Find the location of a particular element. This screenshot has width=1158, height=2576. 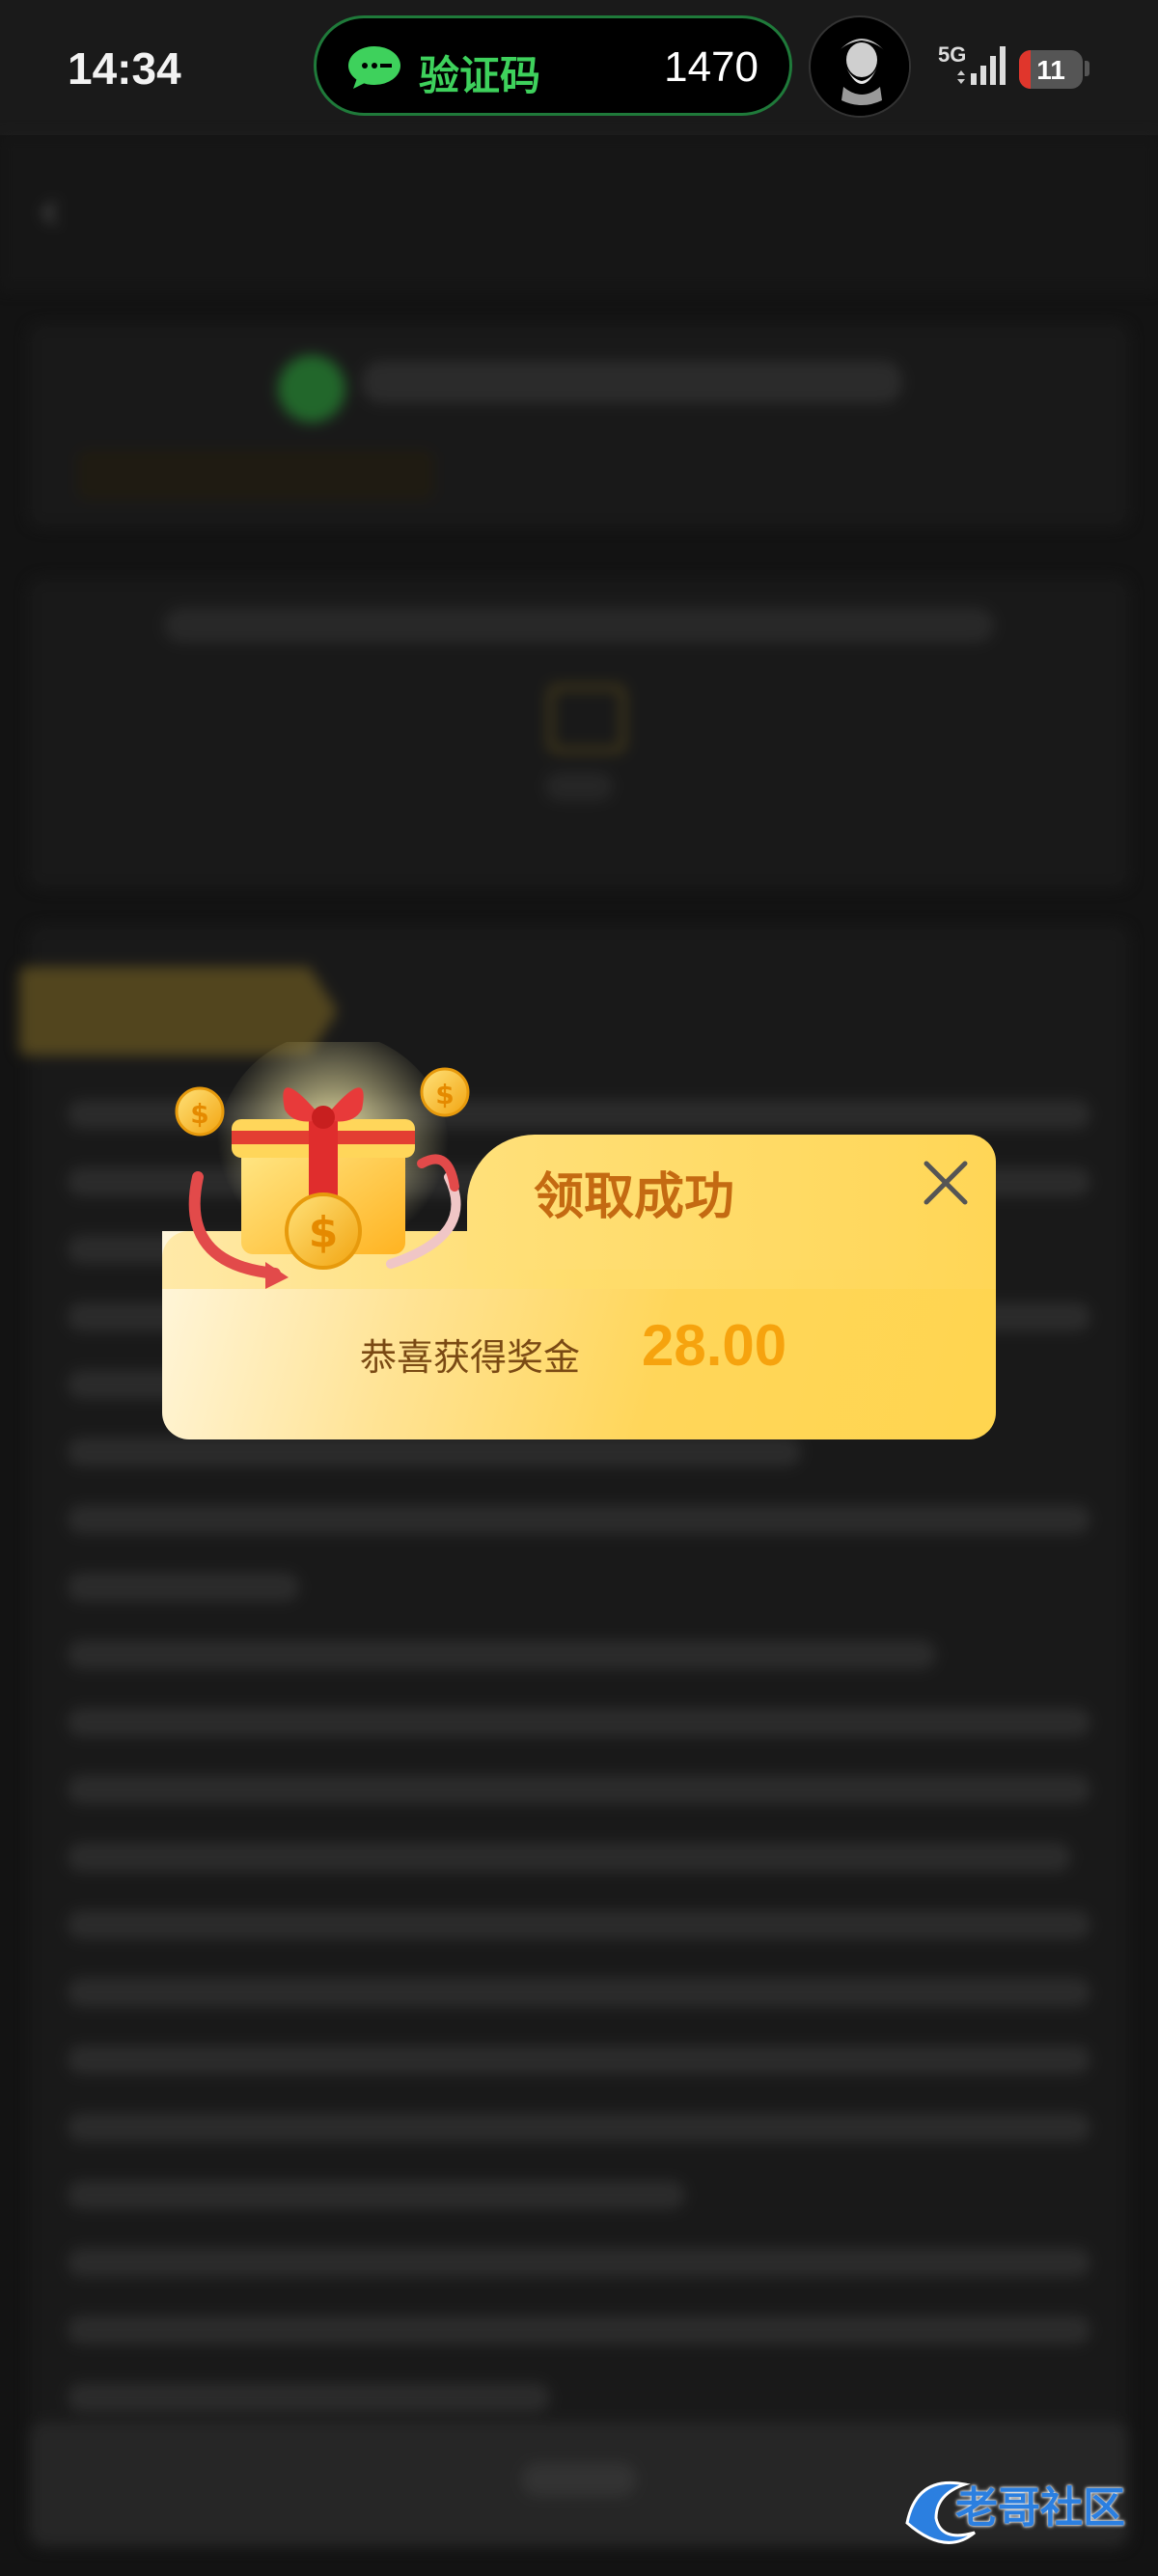

prize-label: 恭喜获得奖金 is located at coordinates (470, 1358).